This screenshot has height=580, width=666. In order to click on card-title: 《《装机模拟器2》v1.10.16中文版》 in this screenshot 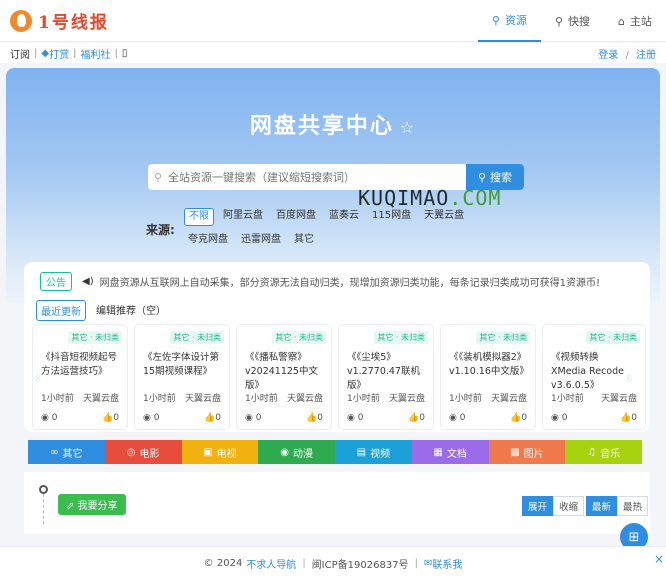, I will do `click(490, 365)`.